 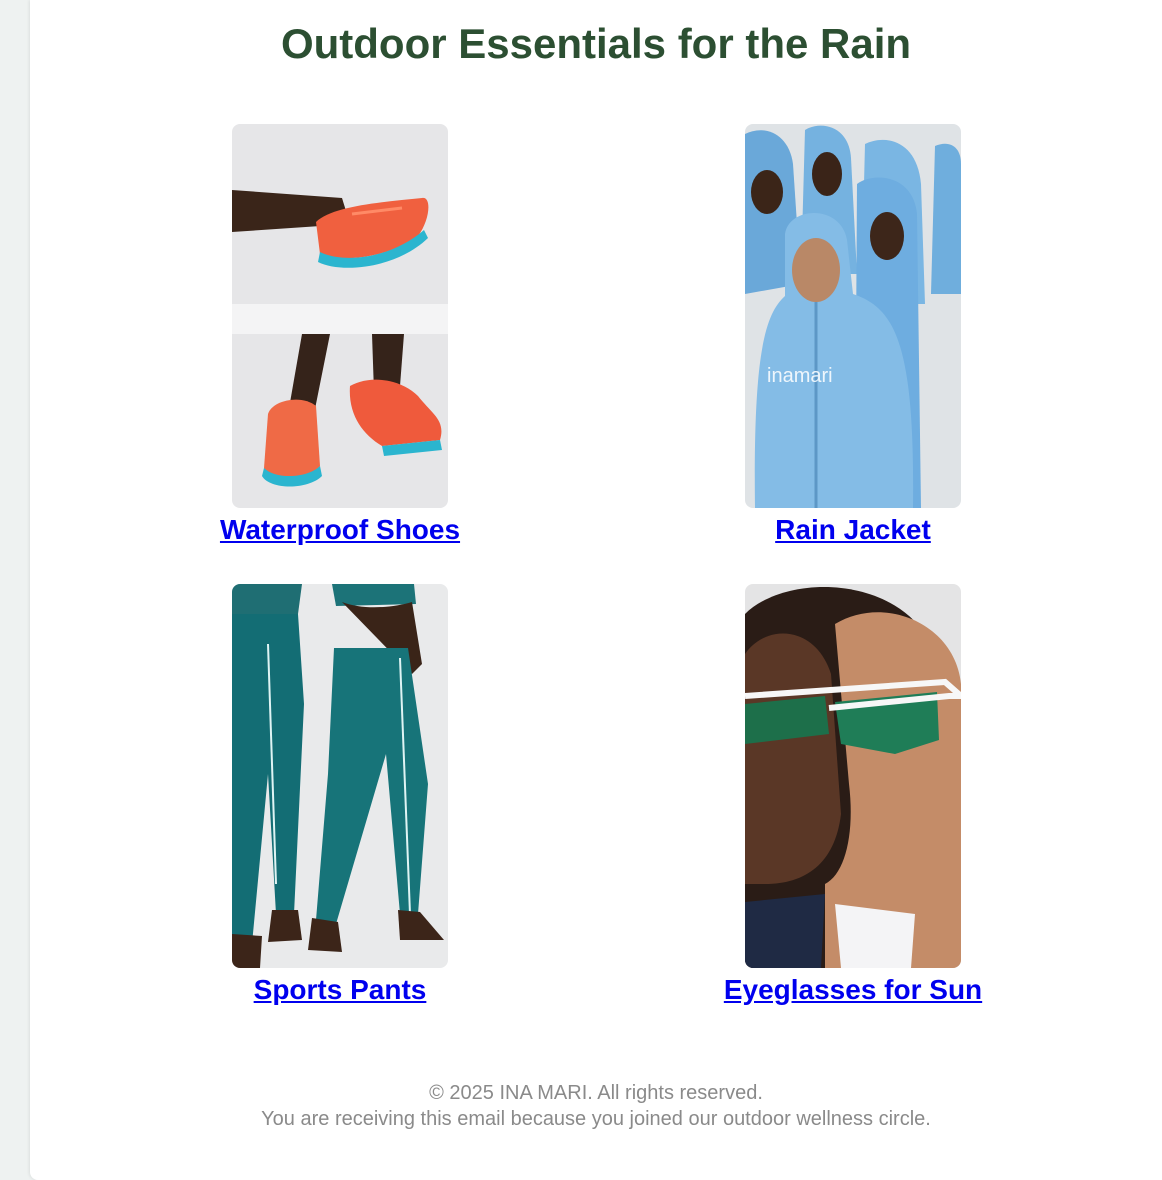 I want to click on product-card-jacket: inamari Rain Jacket, so click(x=853, y=335).